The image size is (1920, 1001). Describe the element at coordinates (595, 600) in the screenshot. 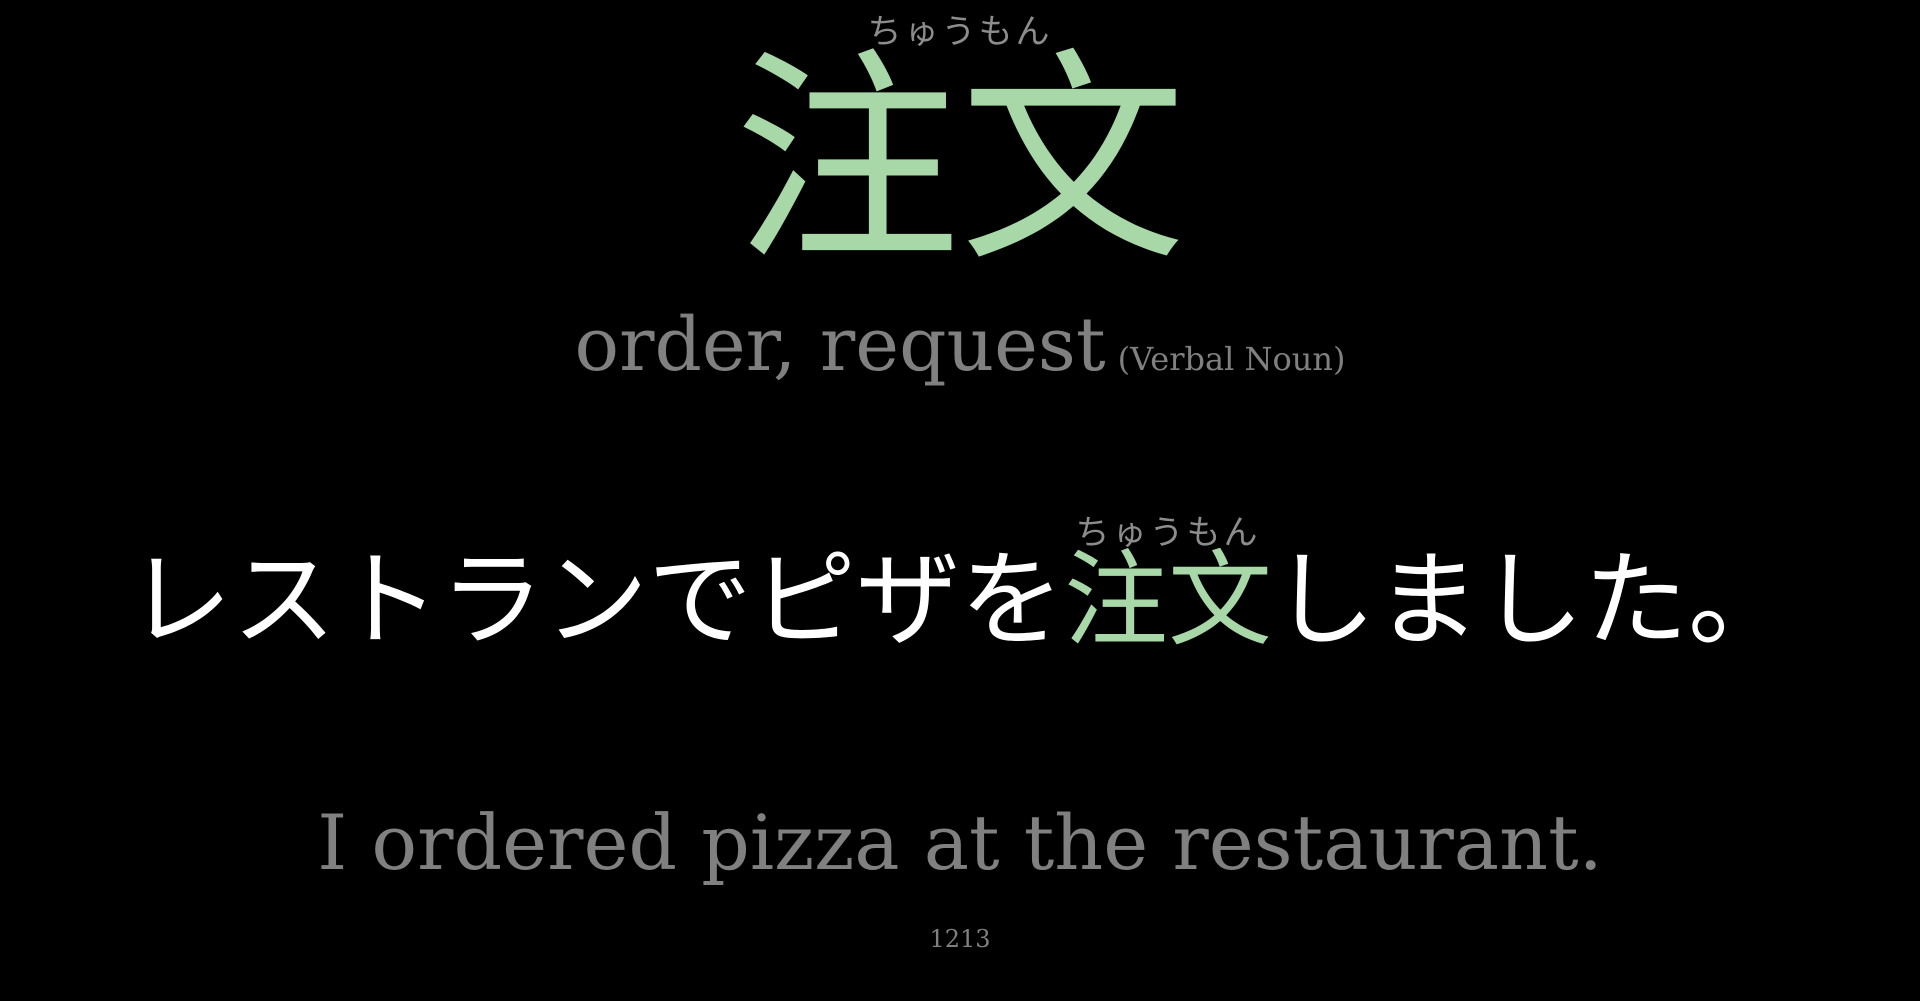

I see `sentence-before: レストランでピザを` at that location.